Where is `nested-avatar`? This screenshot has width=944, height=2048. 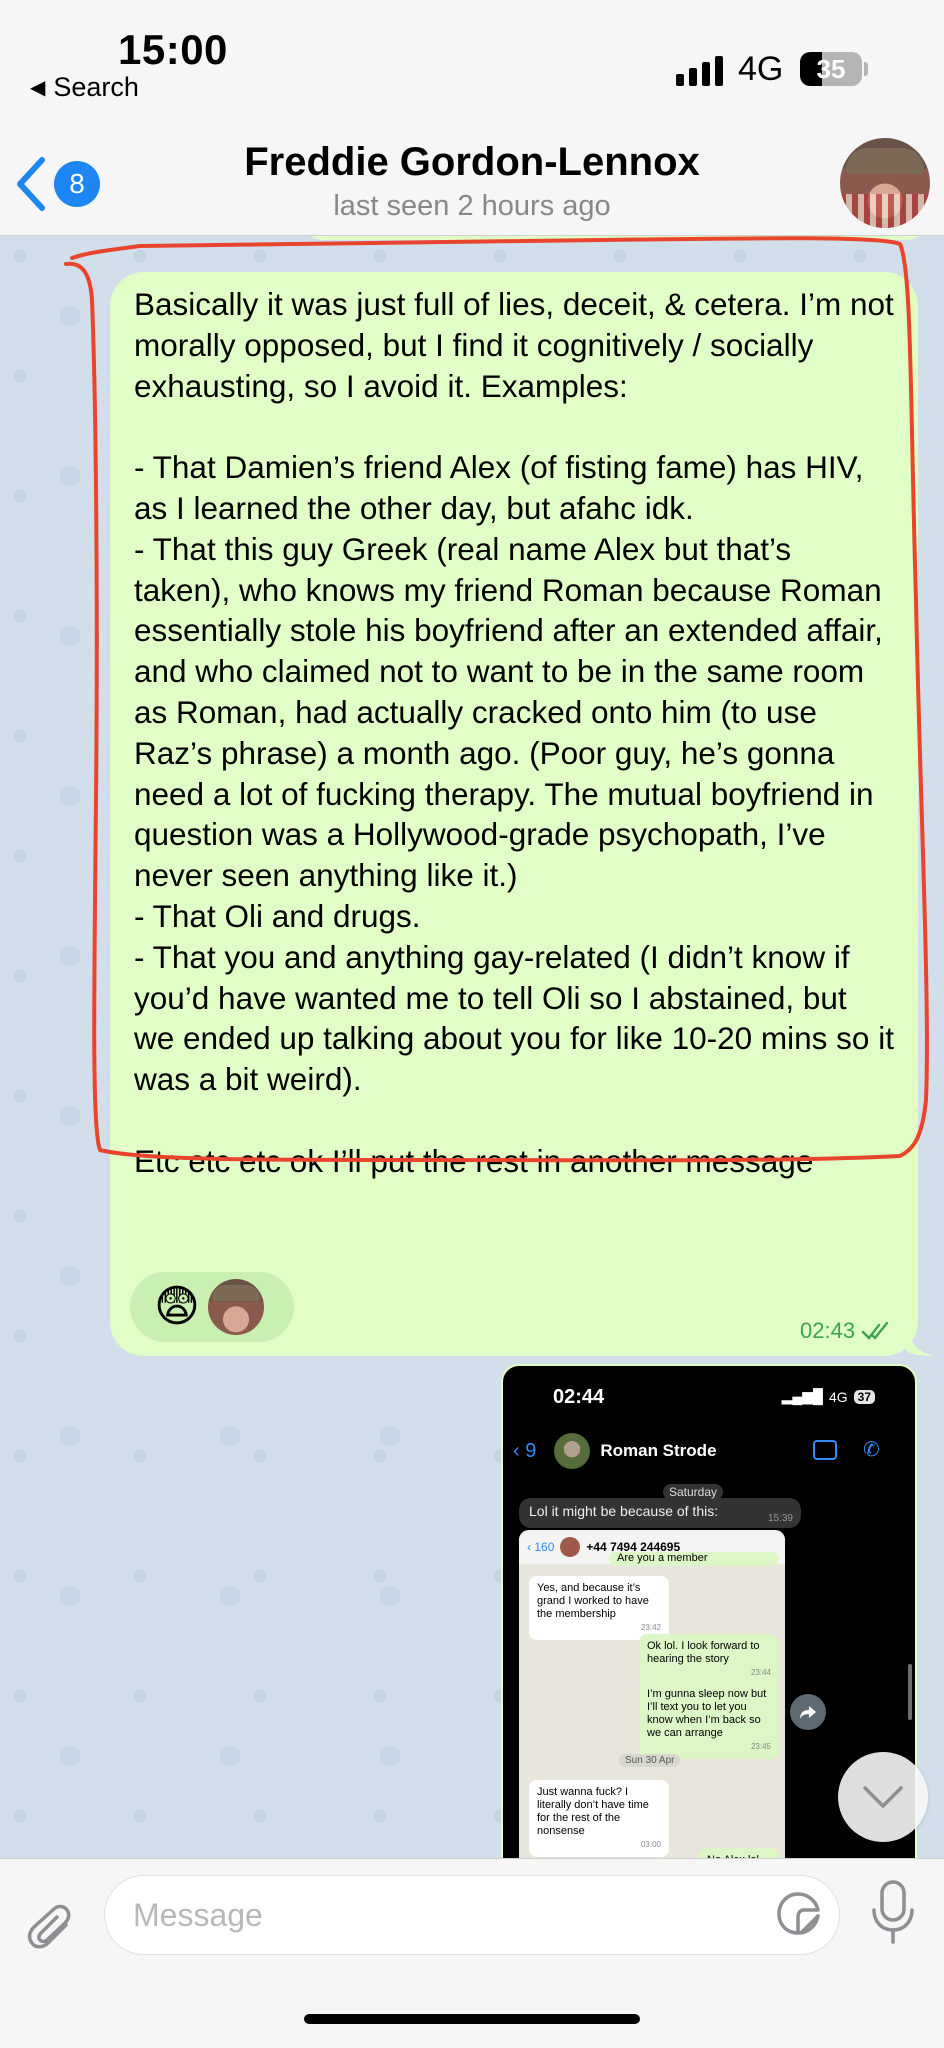 nested-avatar is located at coordinates (570, 1547).